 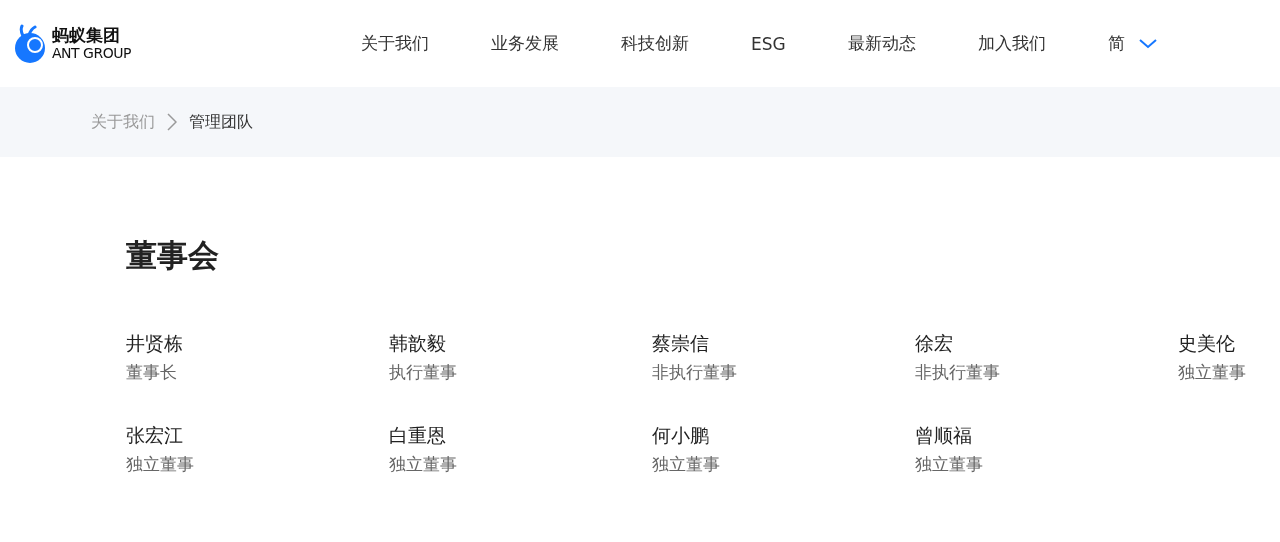 I want to click on member-name: 白重恩, so click(x=418, y=435).